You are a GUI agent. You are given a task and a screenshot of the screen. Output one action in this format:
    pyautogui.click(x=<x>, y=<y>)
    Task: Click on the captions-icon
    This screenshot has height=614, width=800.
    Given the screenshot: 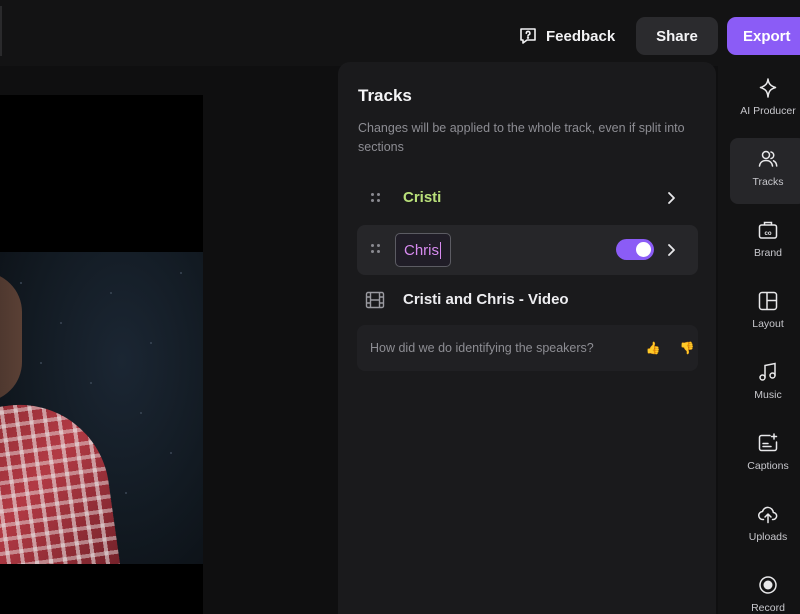 What is the action you would take?
    pyautogui.click(x=768, y=443)
    